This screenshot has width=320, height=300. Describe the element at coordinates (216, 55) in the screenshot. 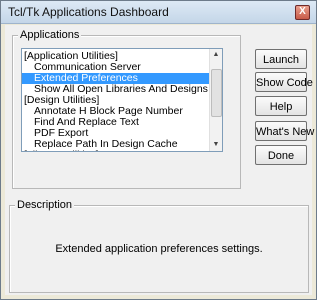

I see `scroll-up-icon: ▲` at that location.